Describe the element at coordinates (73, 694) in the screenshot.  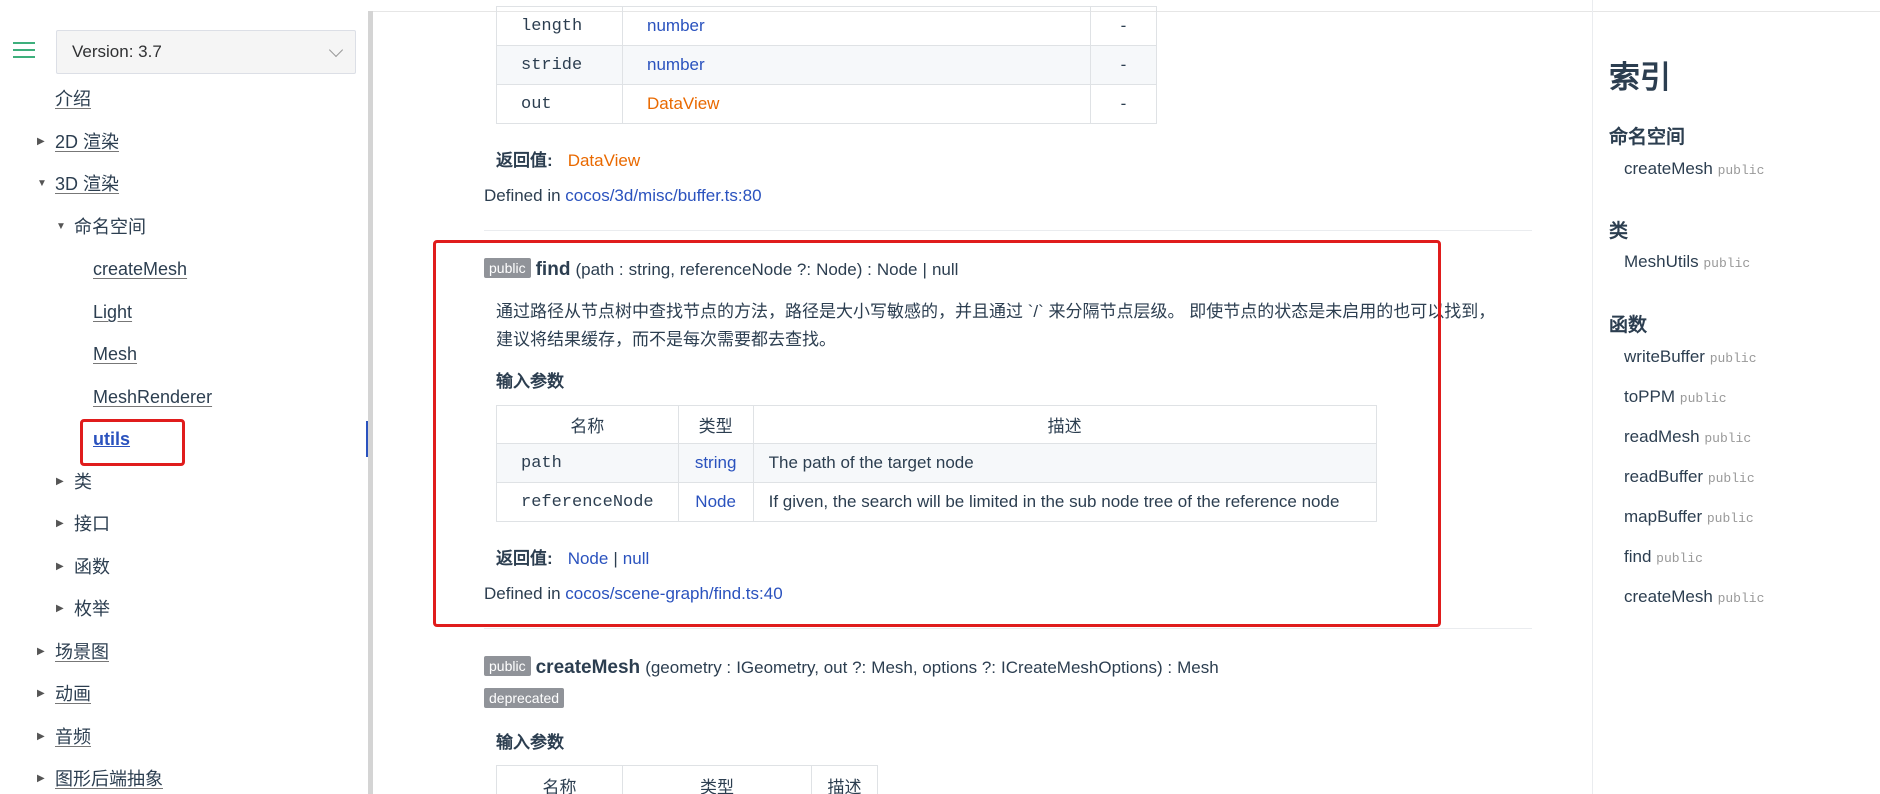
I see `sidebar-item-label: 动画` at that location.